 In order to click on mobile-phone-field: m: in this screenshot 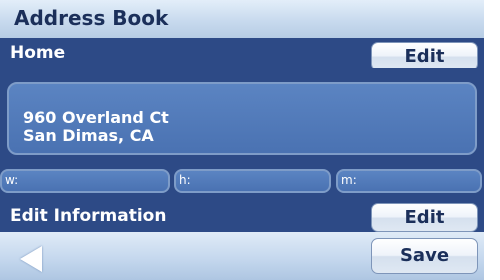, I will do `click(409, 181)`.